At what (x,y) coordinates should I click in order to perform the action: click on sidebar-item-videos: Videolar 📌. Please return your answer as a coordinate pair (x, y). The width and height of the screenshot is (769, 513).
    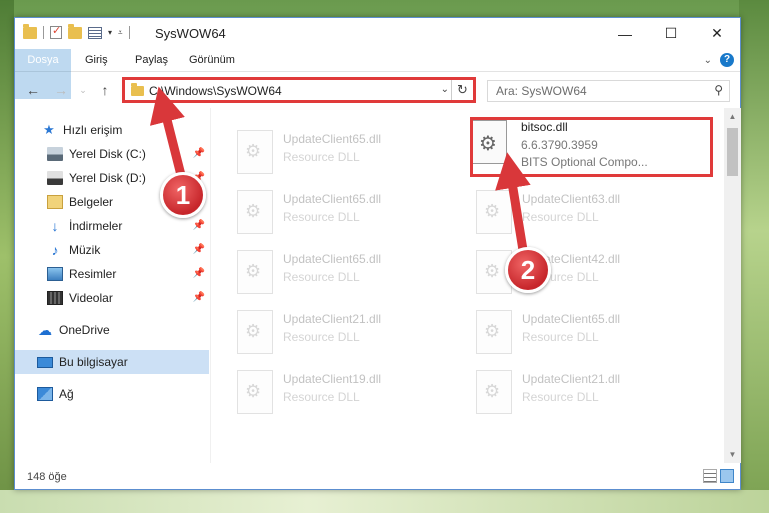
    Looking at the image, I should click on (112, 298).